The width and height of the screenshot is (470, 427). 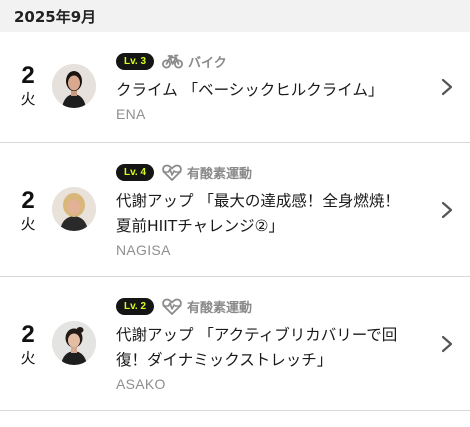 What do you see at coordinates (258, 201) in the screenshot?
I see `lesson-title-line: 代謝アップ 「最大の達成感！全身燃焼！` at bounding box center [258, 201].